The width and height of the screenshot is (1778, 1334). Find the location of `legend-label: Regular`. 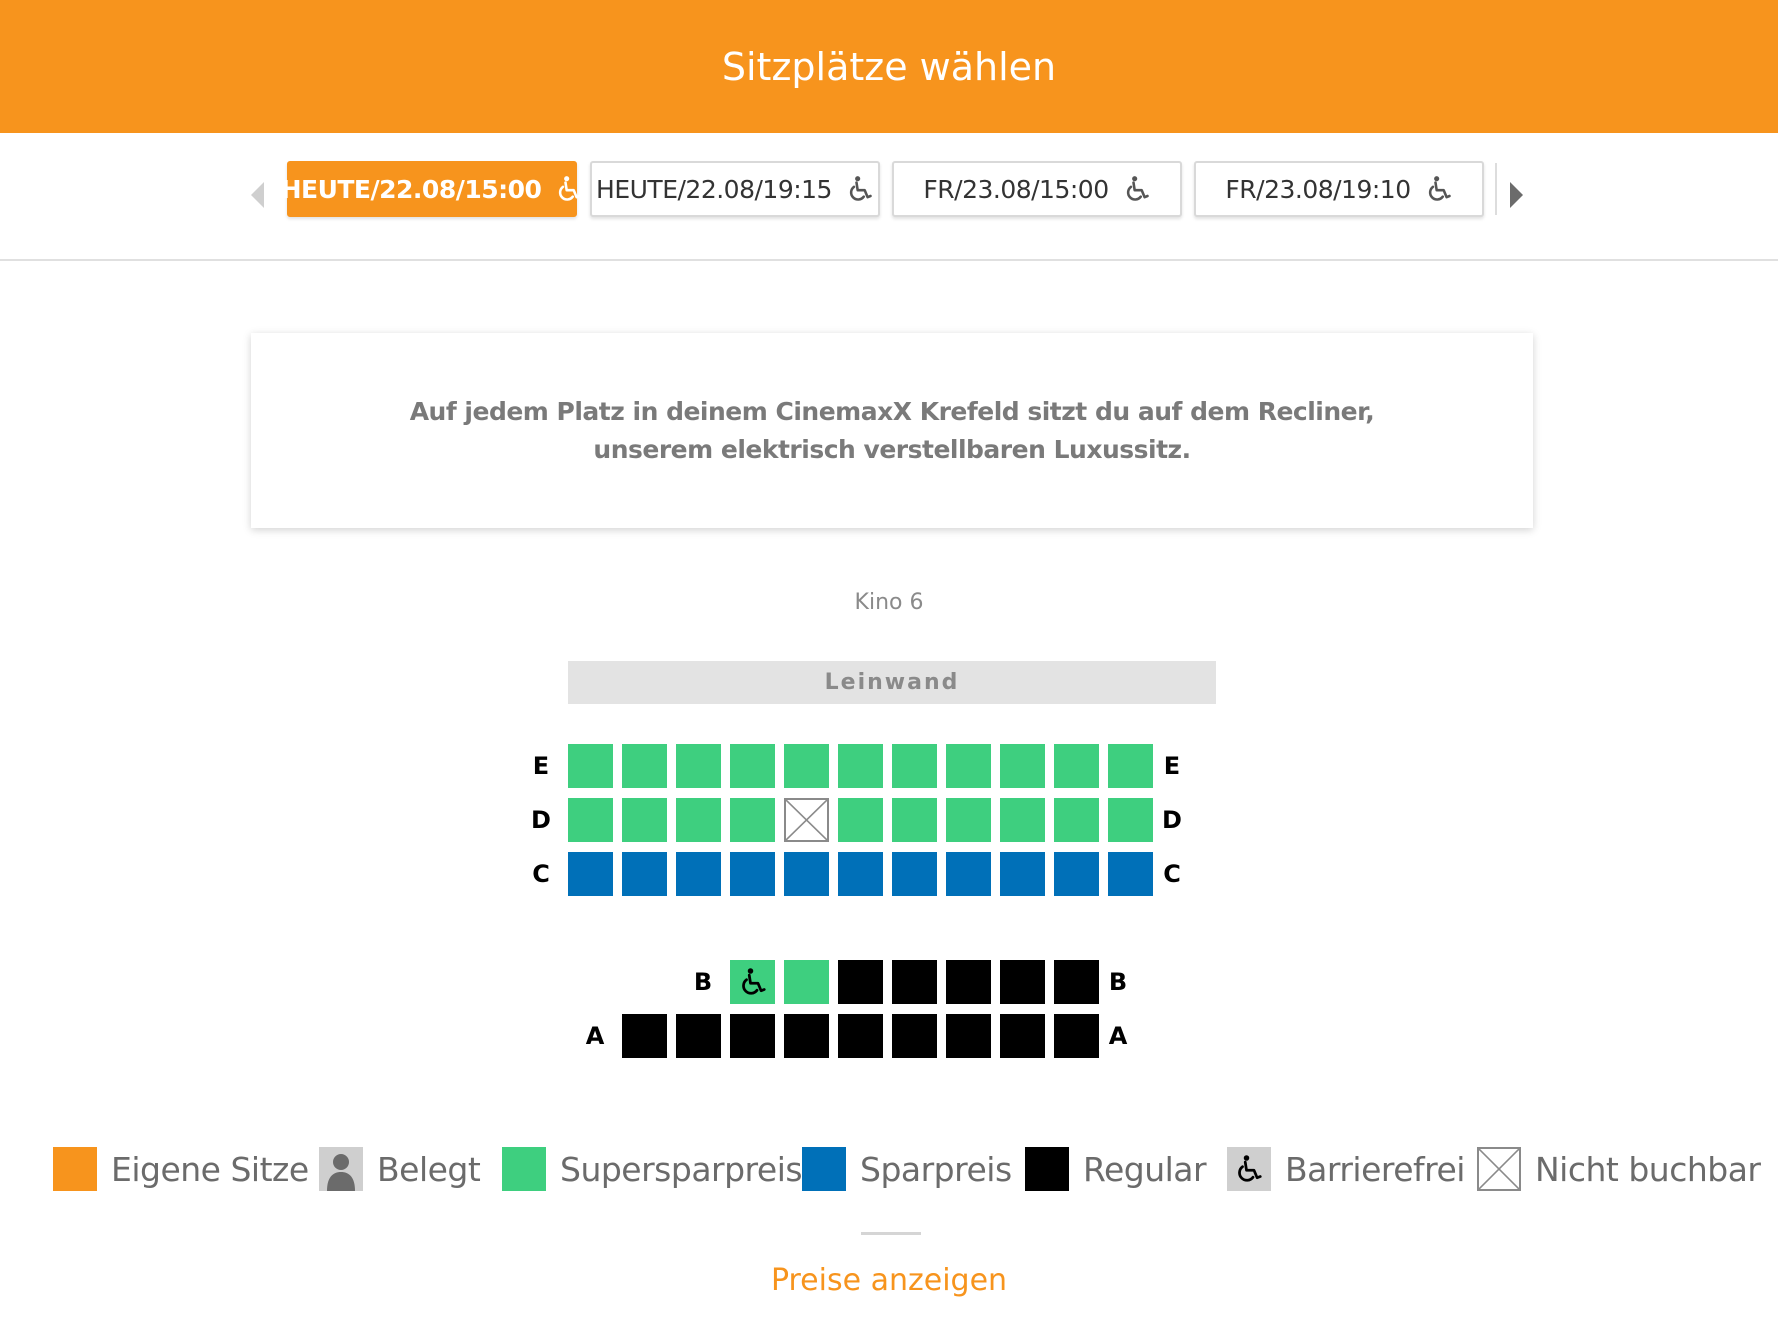

legend-label: Regular is located at coordinates (1145, 1169).